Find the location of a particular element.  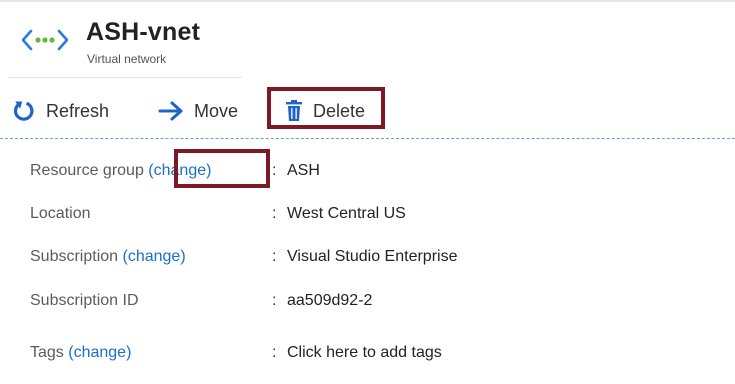

change-highlight-box is located at coordinates (222, 168).